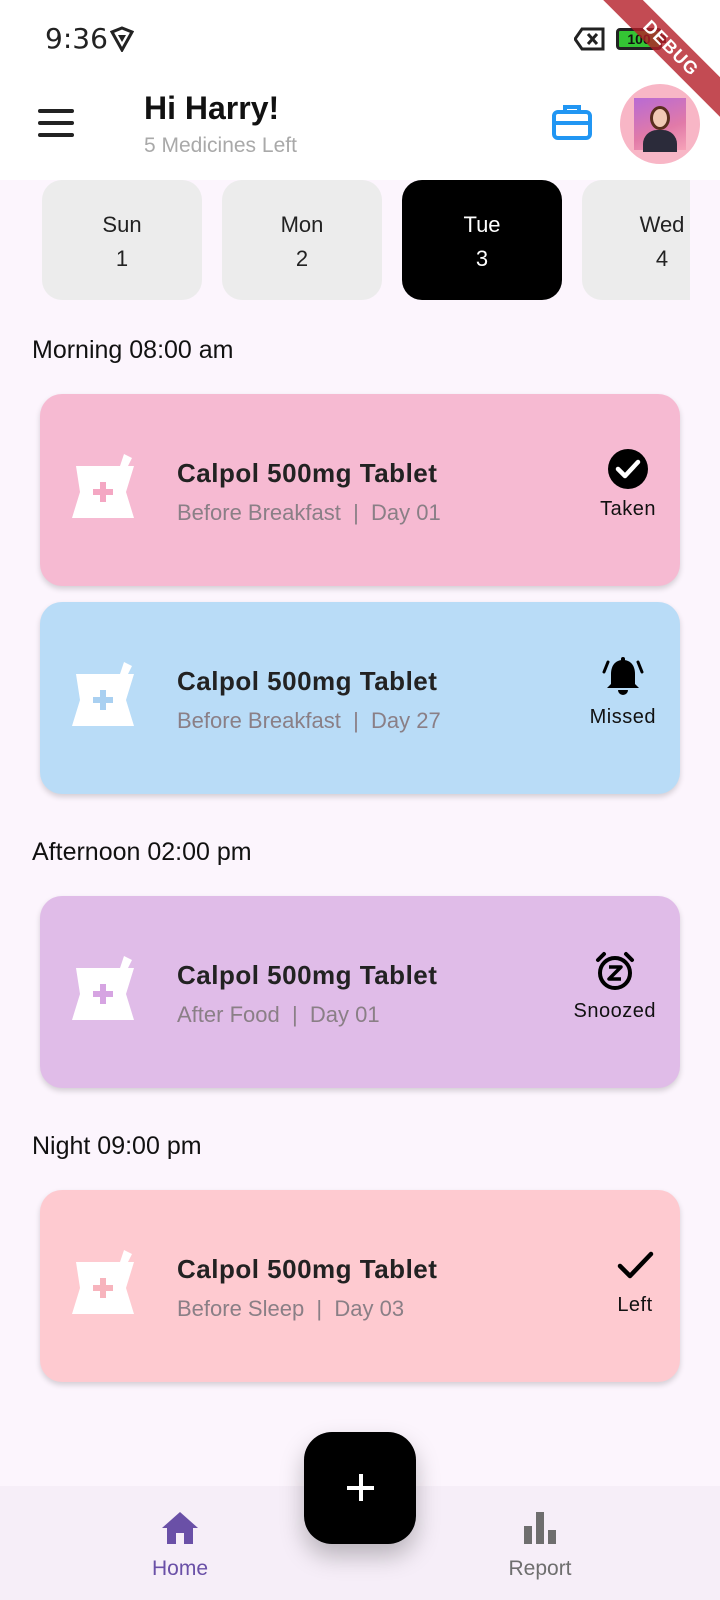 This screenshot has height=1600, width=720. I want to click on medicine-status: Missed, so click(623, 692).